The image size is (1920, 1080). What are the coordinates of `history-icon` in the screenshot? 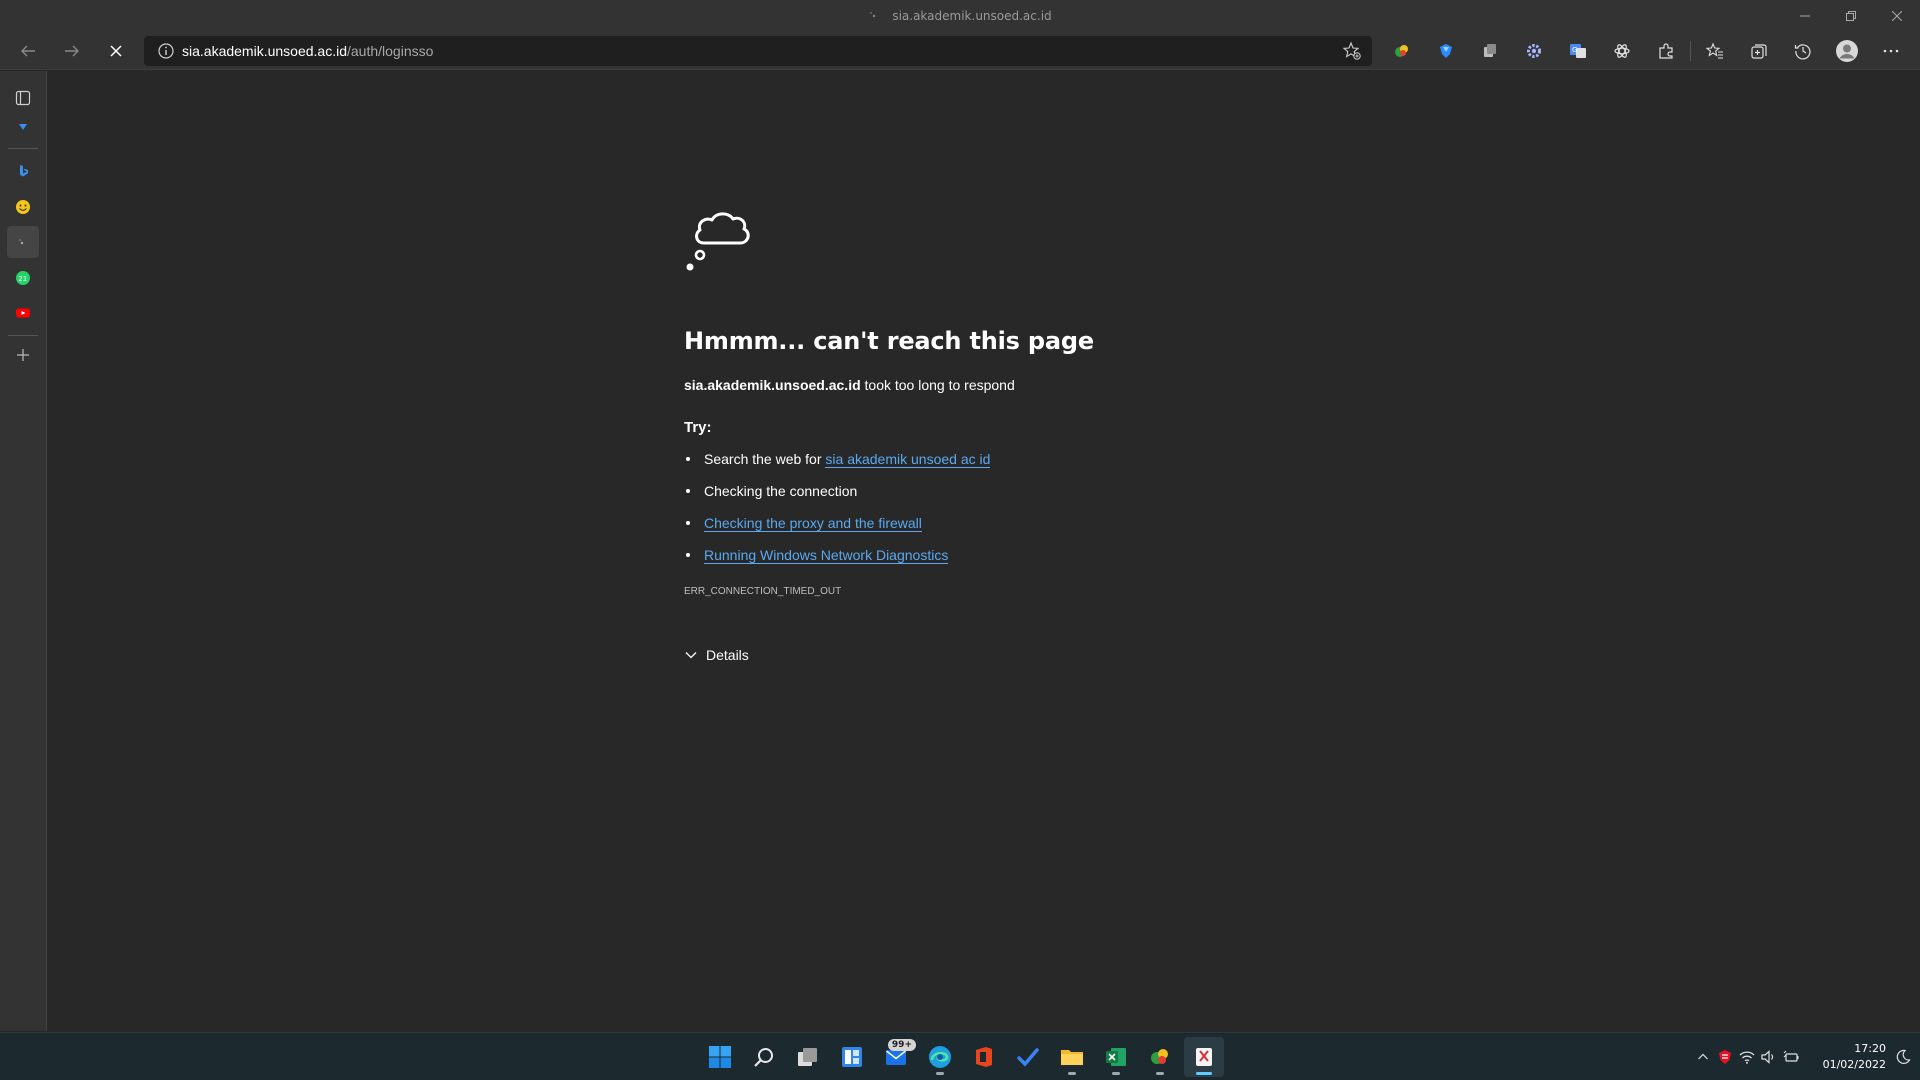 It's located at (1802, 52).